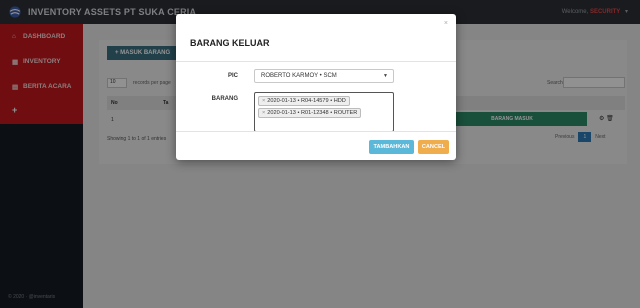  I want to click on barang-tag-label: 2020-01-13 • R01-12348 • ROUTER, so click(312, 113).